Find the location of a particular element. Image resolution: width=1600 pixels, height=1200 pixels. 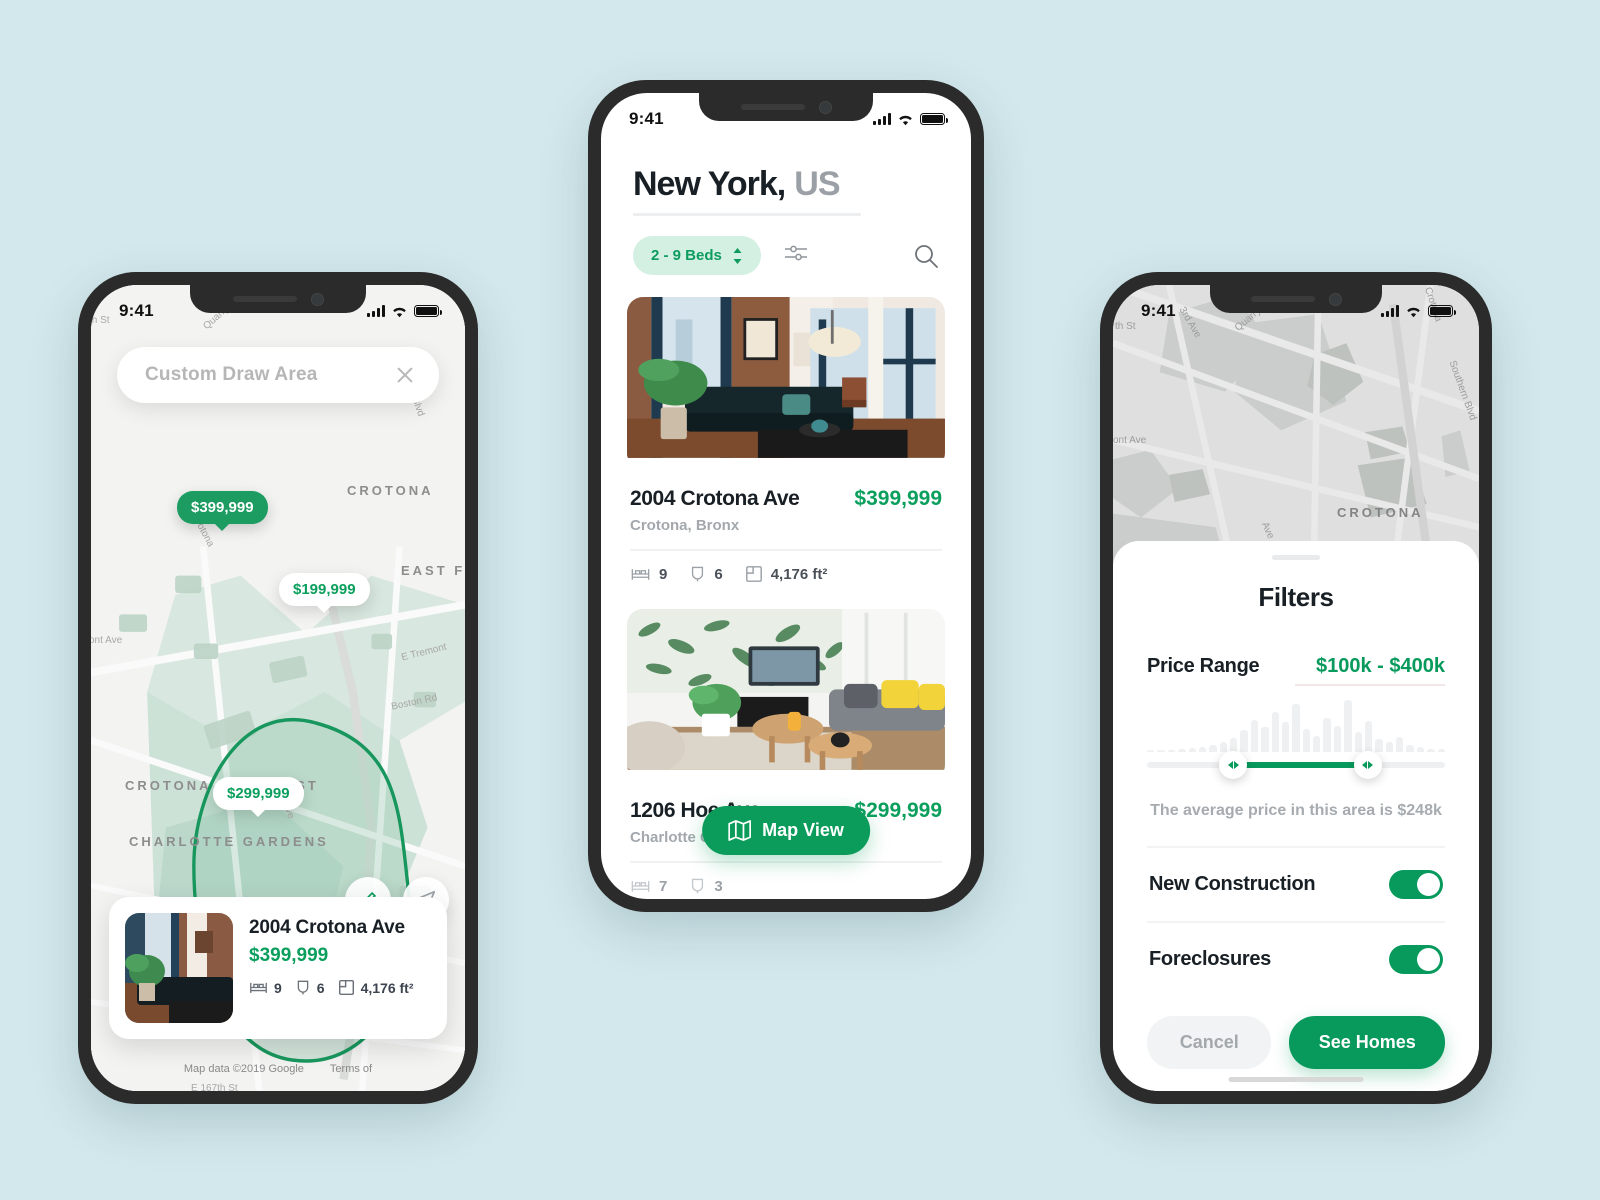

page-title-city: New York, is located at coordinates (709, 184).